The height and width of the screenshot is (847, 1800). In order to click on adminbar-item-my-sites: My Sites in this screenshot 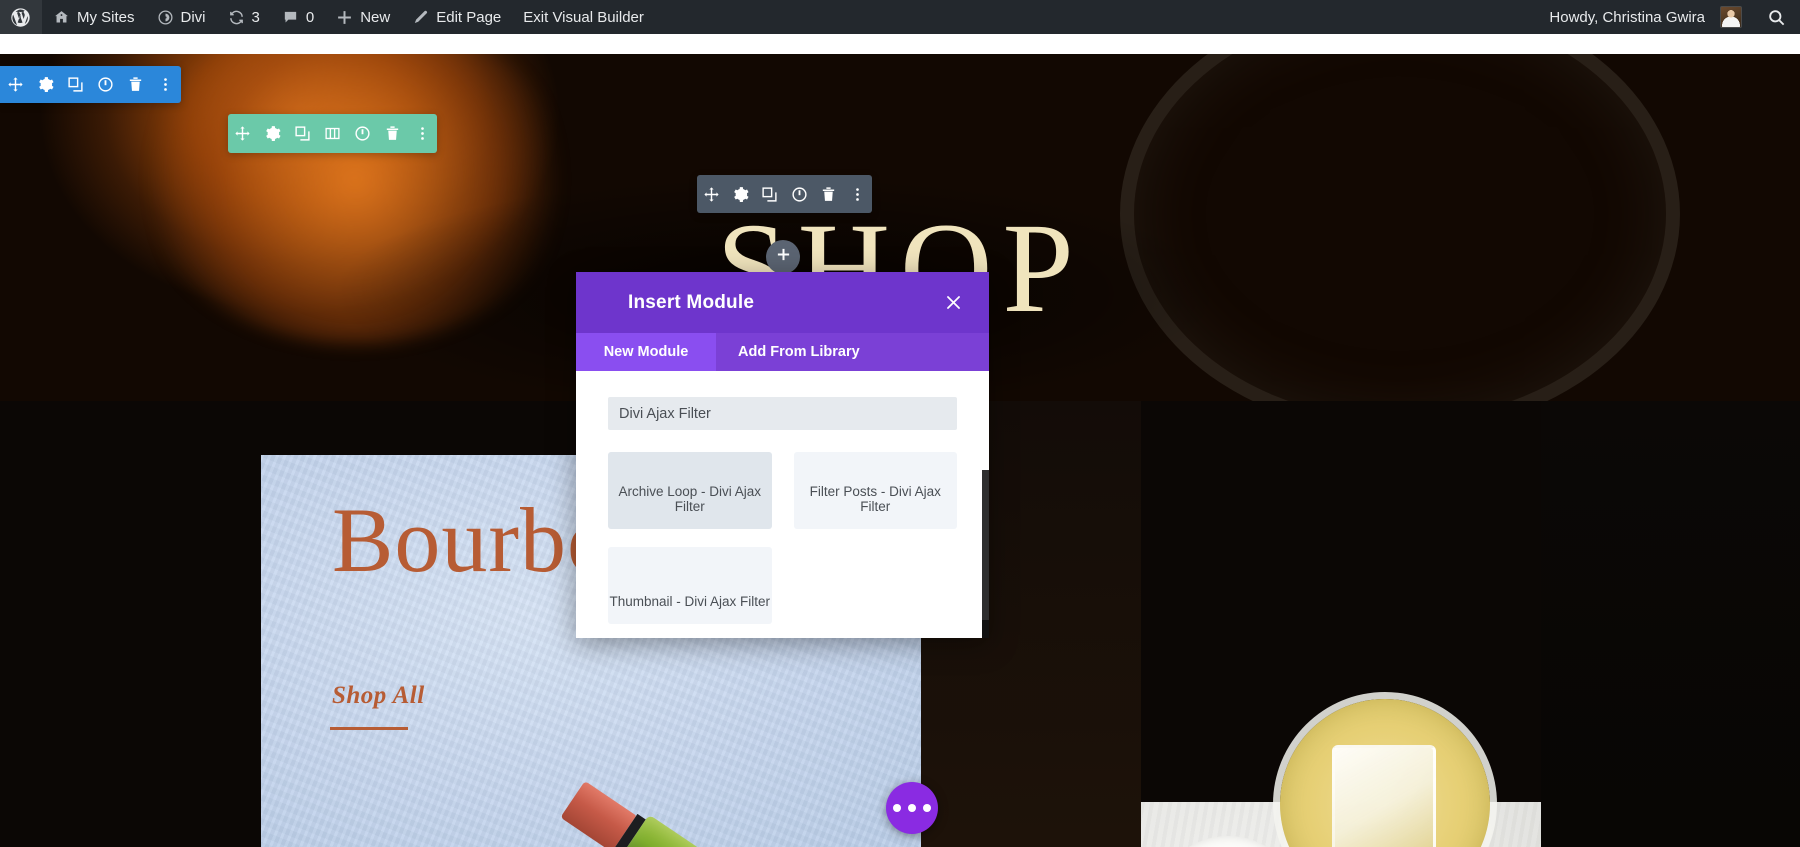, I will do `click(94, 17)`.